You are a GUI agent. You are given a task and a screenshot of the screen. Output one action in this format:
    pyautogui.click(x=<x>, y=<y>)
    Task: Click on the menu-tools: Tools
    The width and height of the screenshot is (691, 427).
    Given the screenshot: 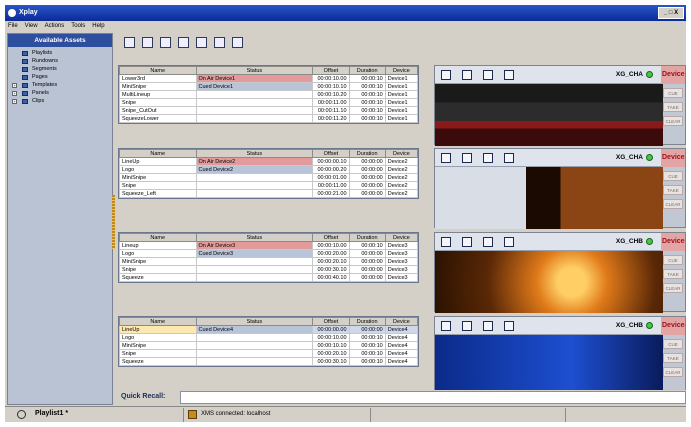 What is the action you would take?
    pyautogui.click(x=78, y=26)
    